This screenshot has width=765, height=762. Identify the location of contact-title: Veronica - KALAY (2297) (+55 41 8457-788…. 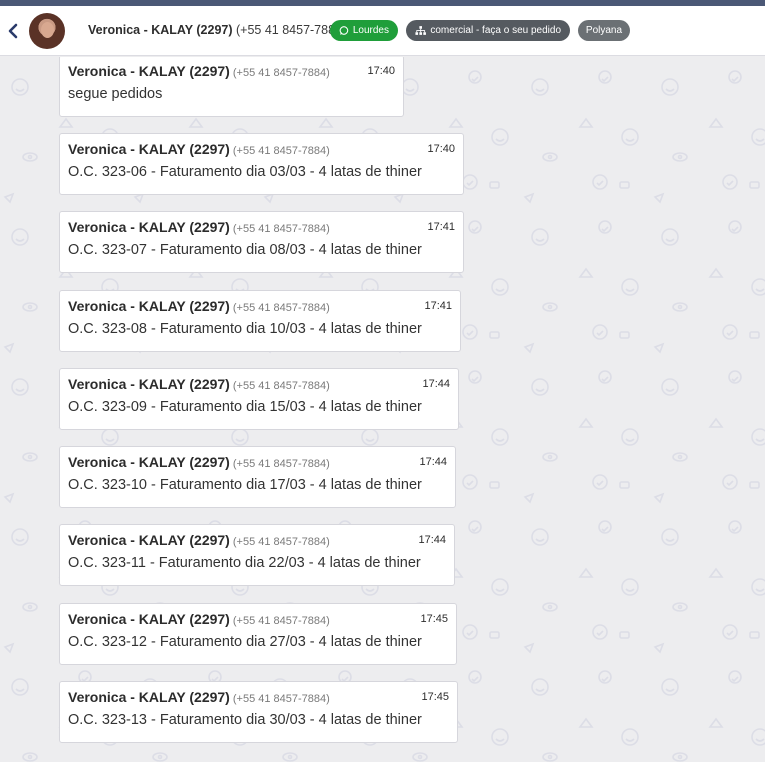
(217, 30).